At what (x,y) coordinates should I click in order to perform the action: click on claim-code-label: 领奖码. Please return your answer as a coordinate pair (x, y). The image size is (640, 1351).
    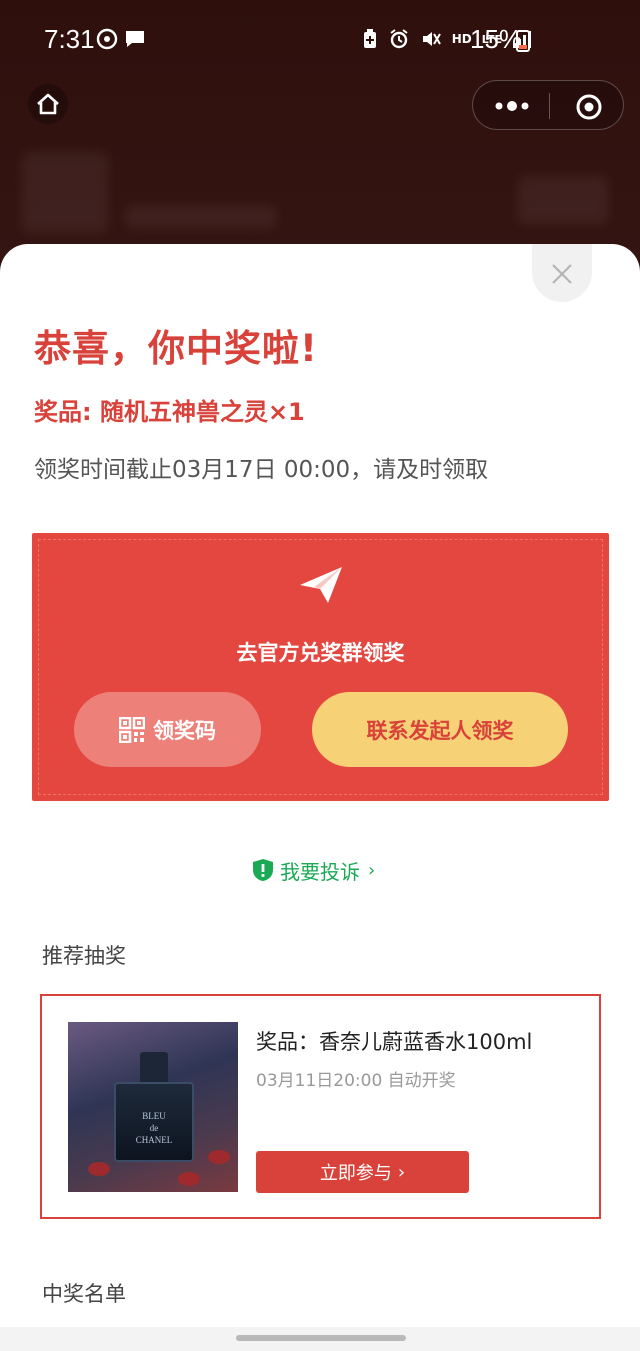
    Looking at the image, I should click on (184, 730).